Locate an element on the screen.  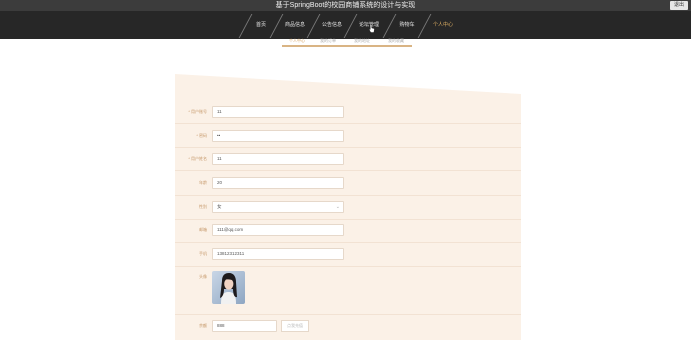
balance-input: 888 is located at coordinates (244, 326).